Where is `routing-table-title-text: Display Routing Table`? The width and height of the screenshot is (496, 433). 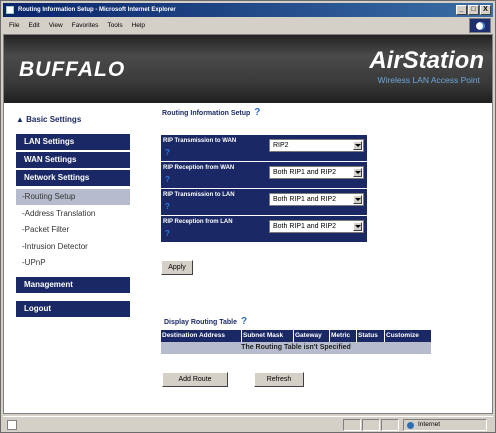 routing-table-title-text: Display Routing Table is located at coordinates (200, 322).